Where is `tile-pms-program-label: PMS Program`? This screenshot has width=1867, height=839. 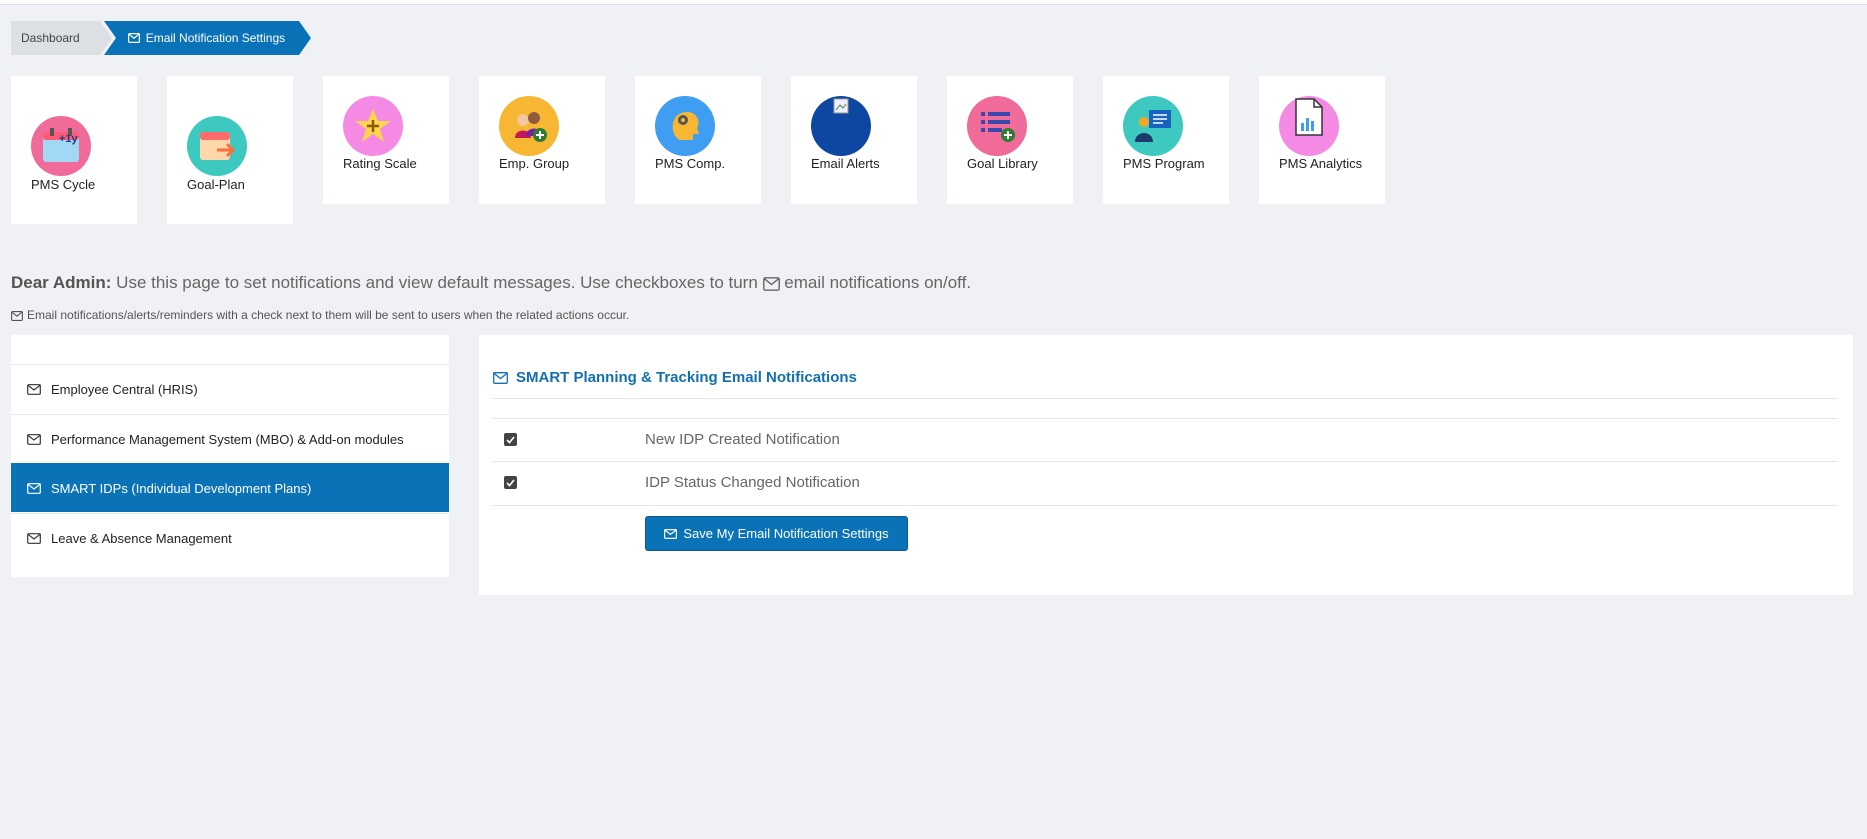
tile-pms-program-label: PMS Program is located at coordinates (1164, 163).